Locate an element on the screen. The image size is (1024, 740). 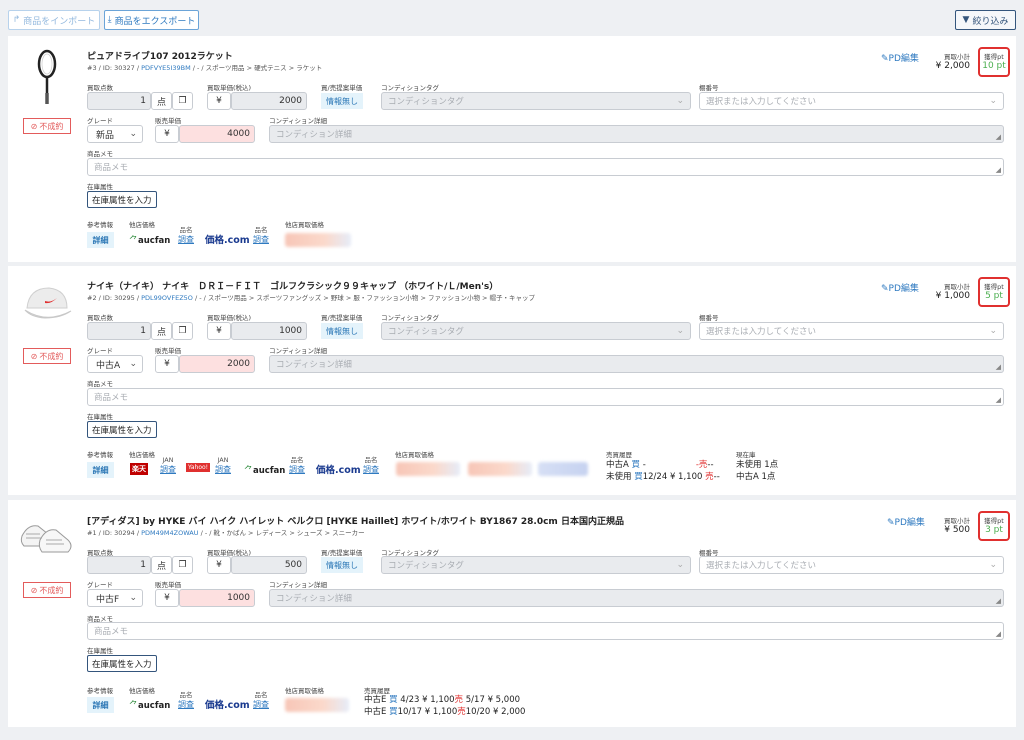
resize-icon: ◢ is located at coordinates (998, 367).